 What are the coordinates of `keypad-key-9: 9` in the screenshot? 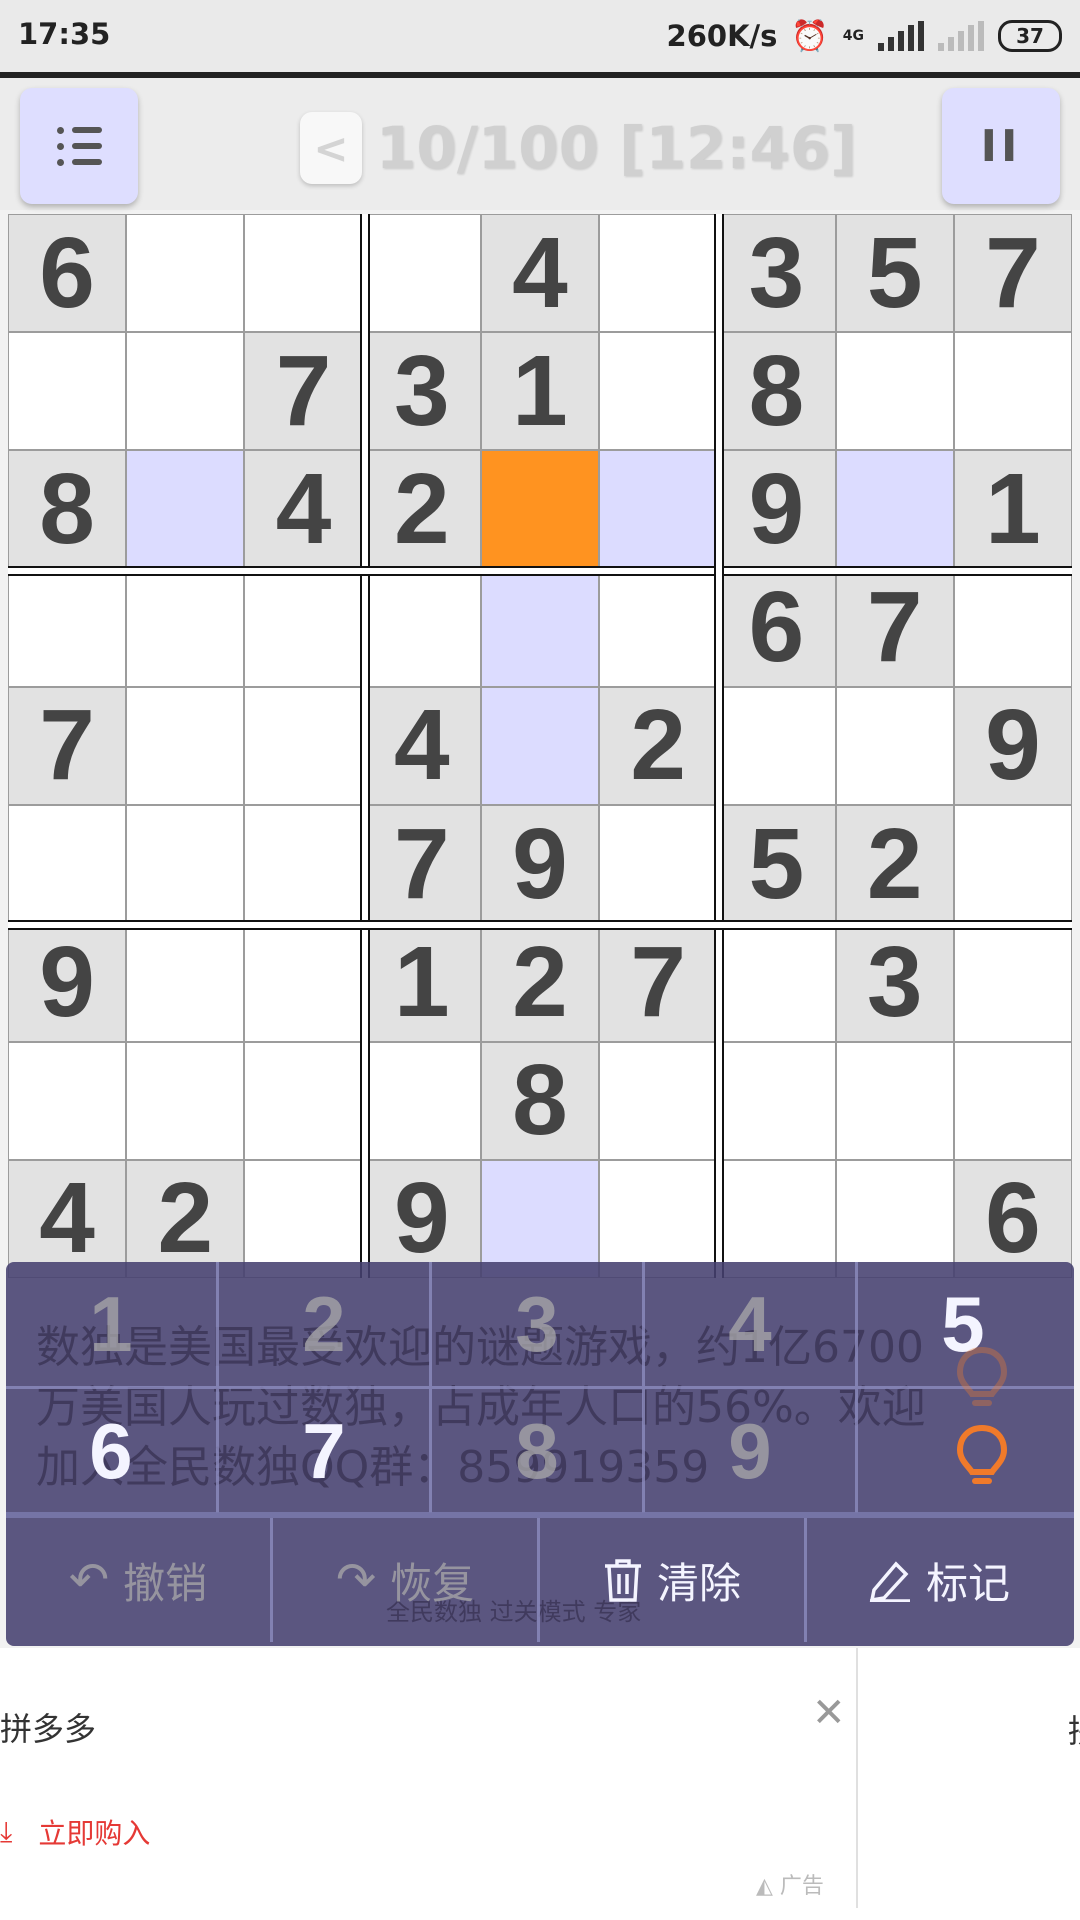 It's located at (751, 1451).